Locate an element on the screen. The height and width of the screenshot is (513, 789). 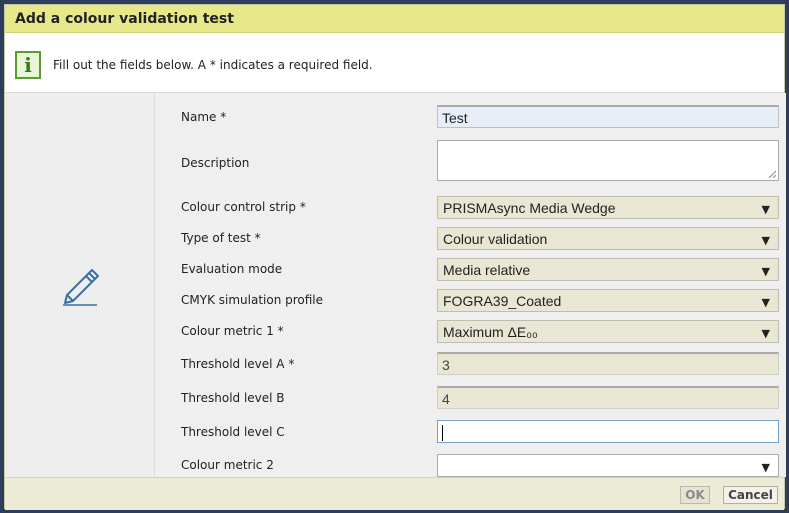
threshold-a-label: Threshold level A * is located at coordinates (238, 364).